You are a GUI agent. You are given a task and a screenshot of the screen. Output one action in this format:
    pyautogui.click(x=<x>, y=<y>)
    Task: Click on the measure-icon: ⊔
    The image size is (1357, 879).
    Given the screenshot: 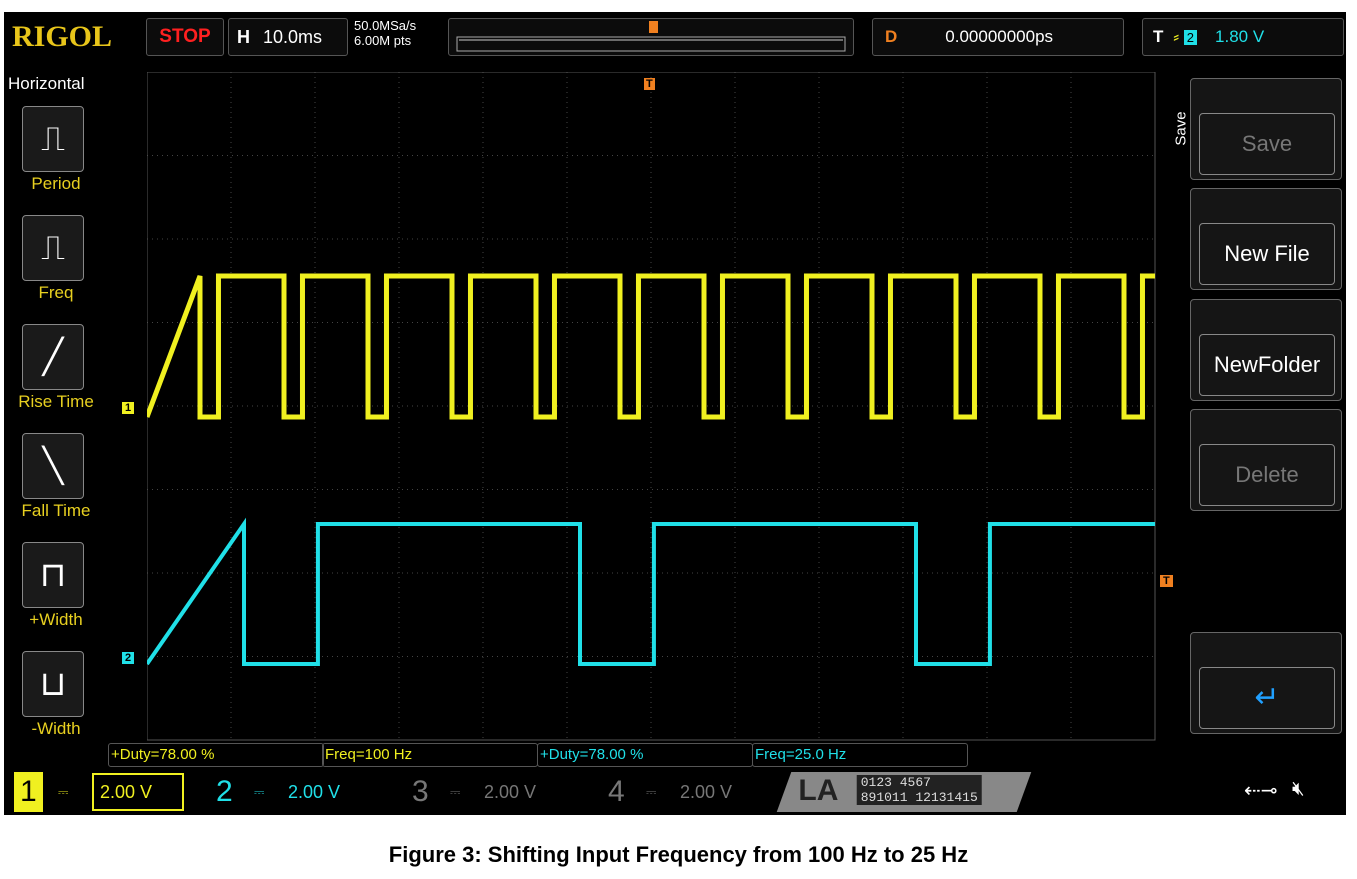 What is the action you would take?
    pyautogui.click(x=53, y=684)
    